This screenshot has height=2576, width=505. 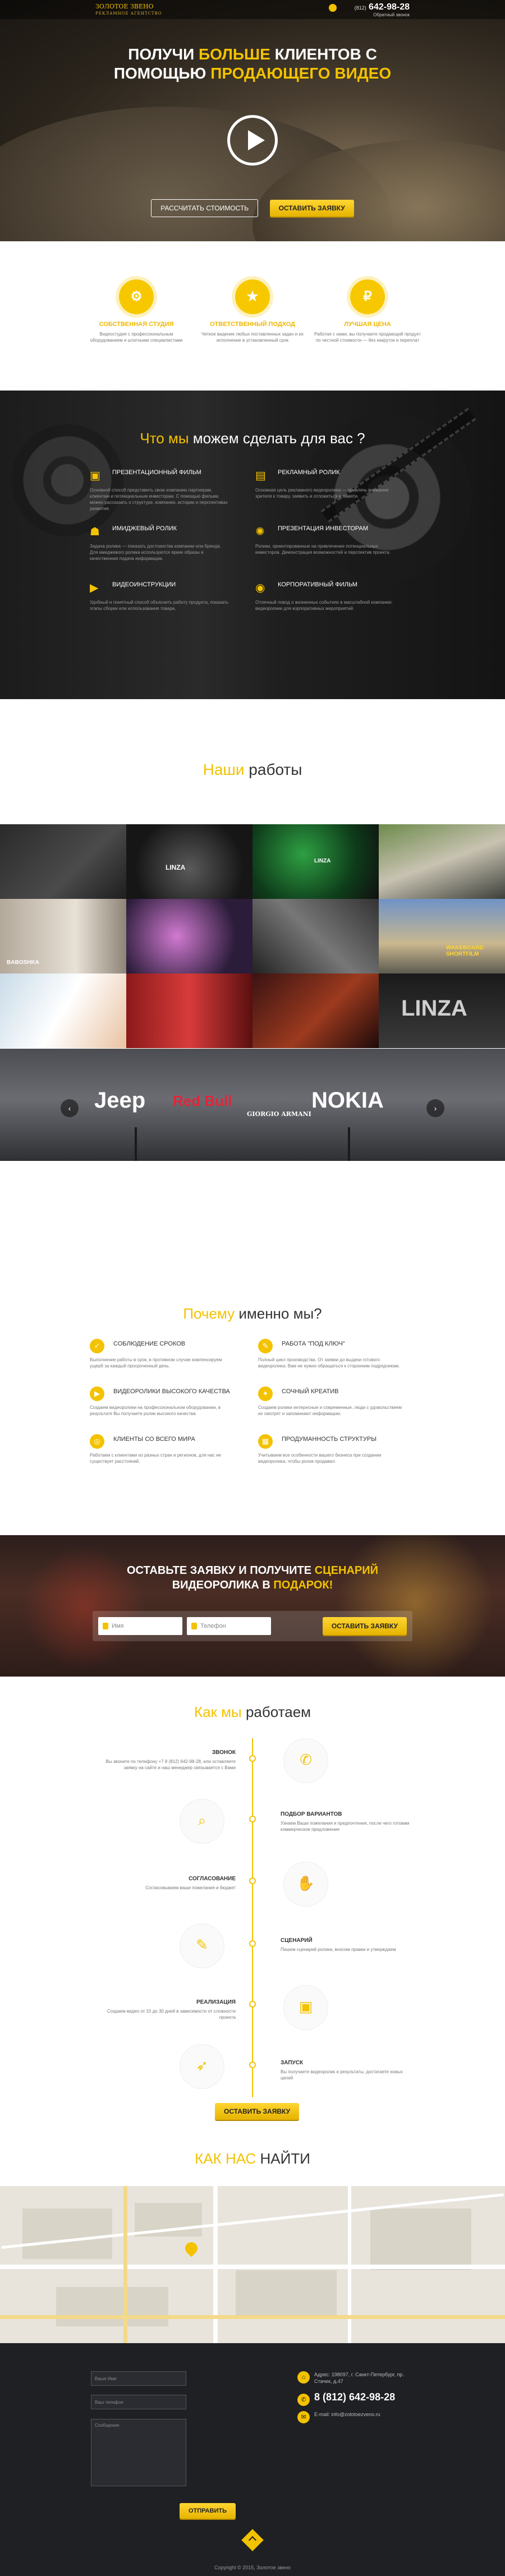 I want to click on footer-message-textarea: Сообщение, so click(x=138, y=2452).